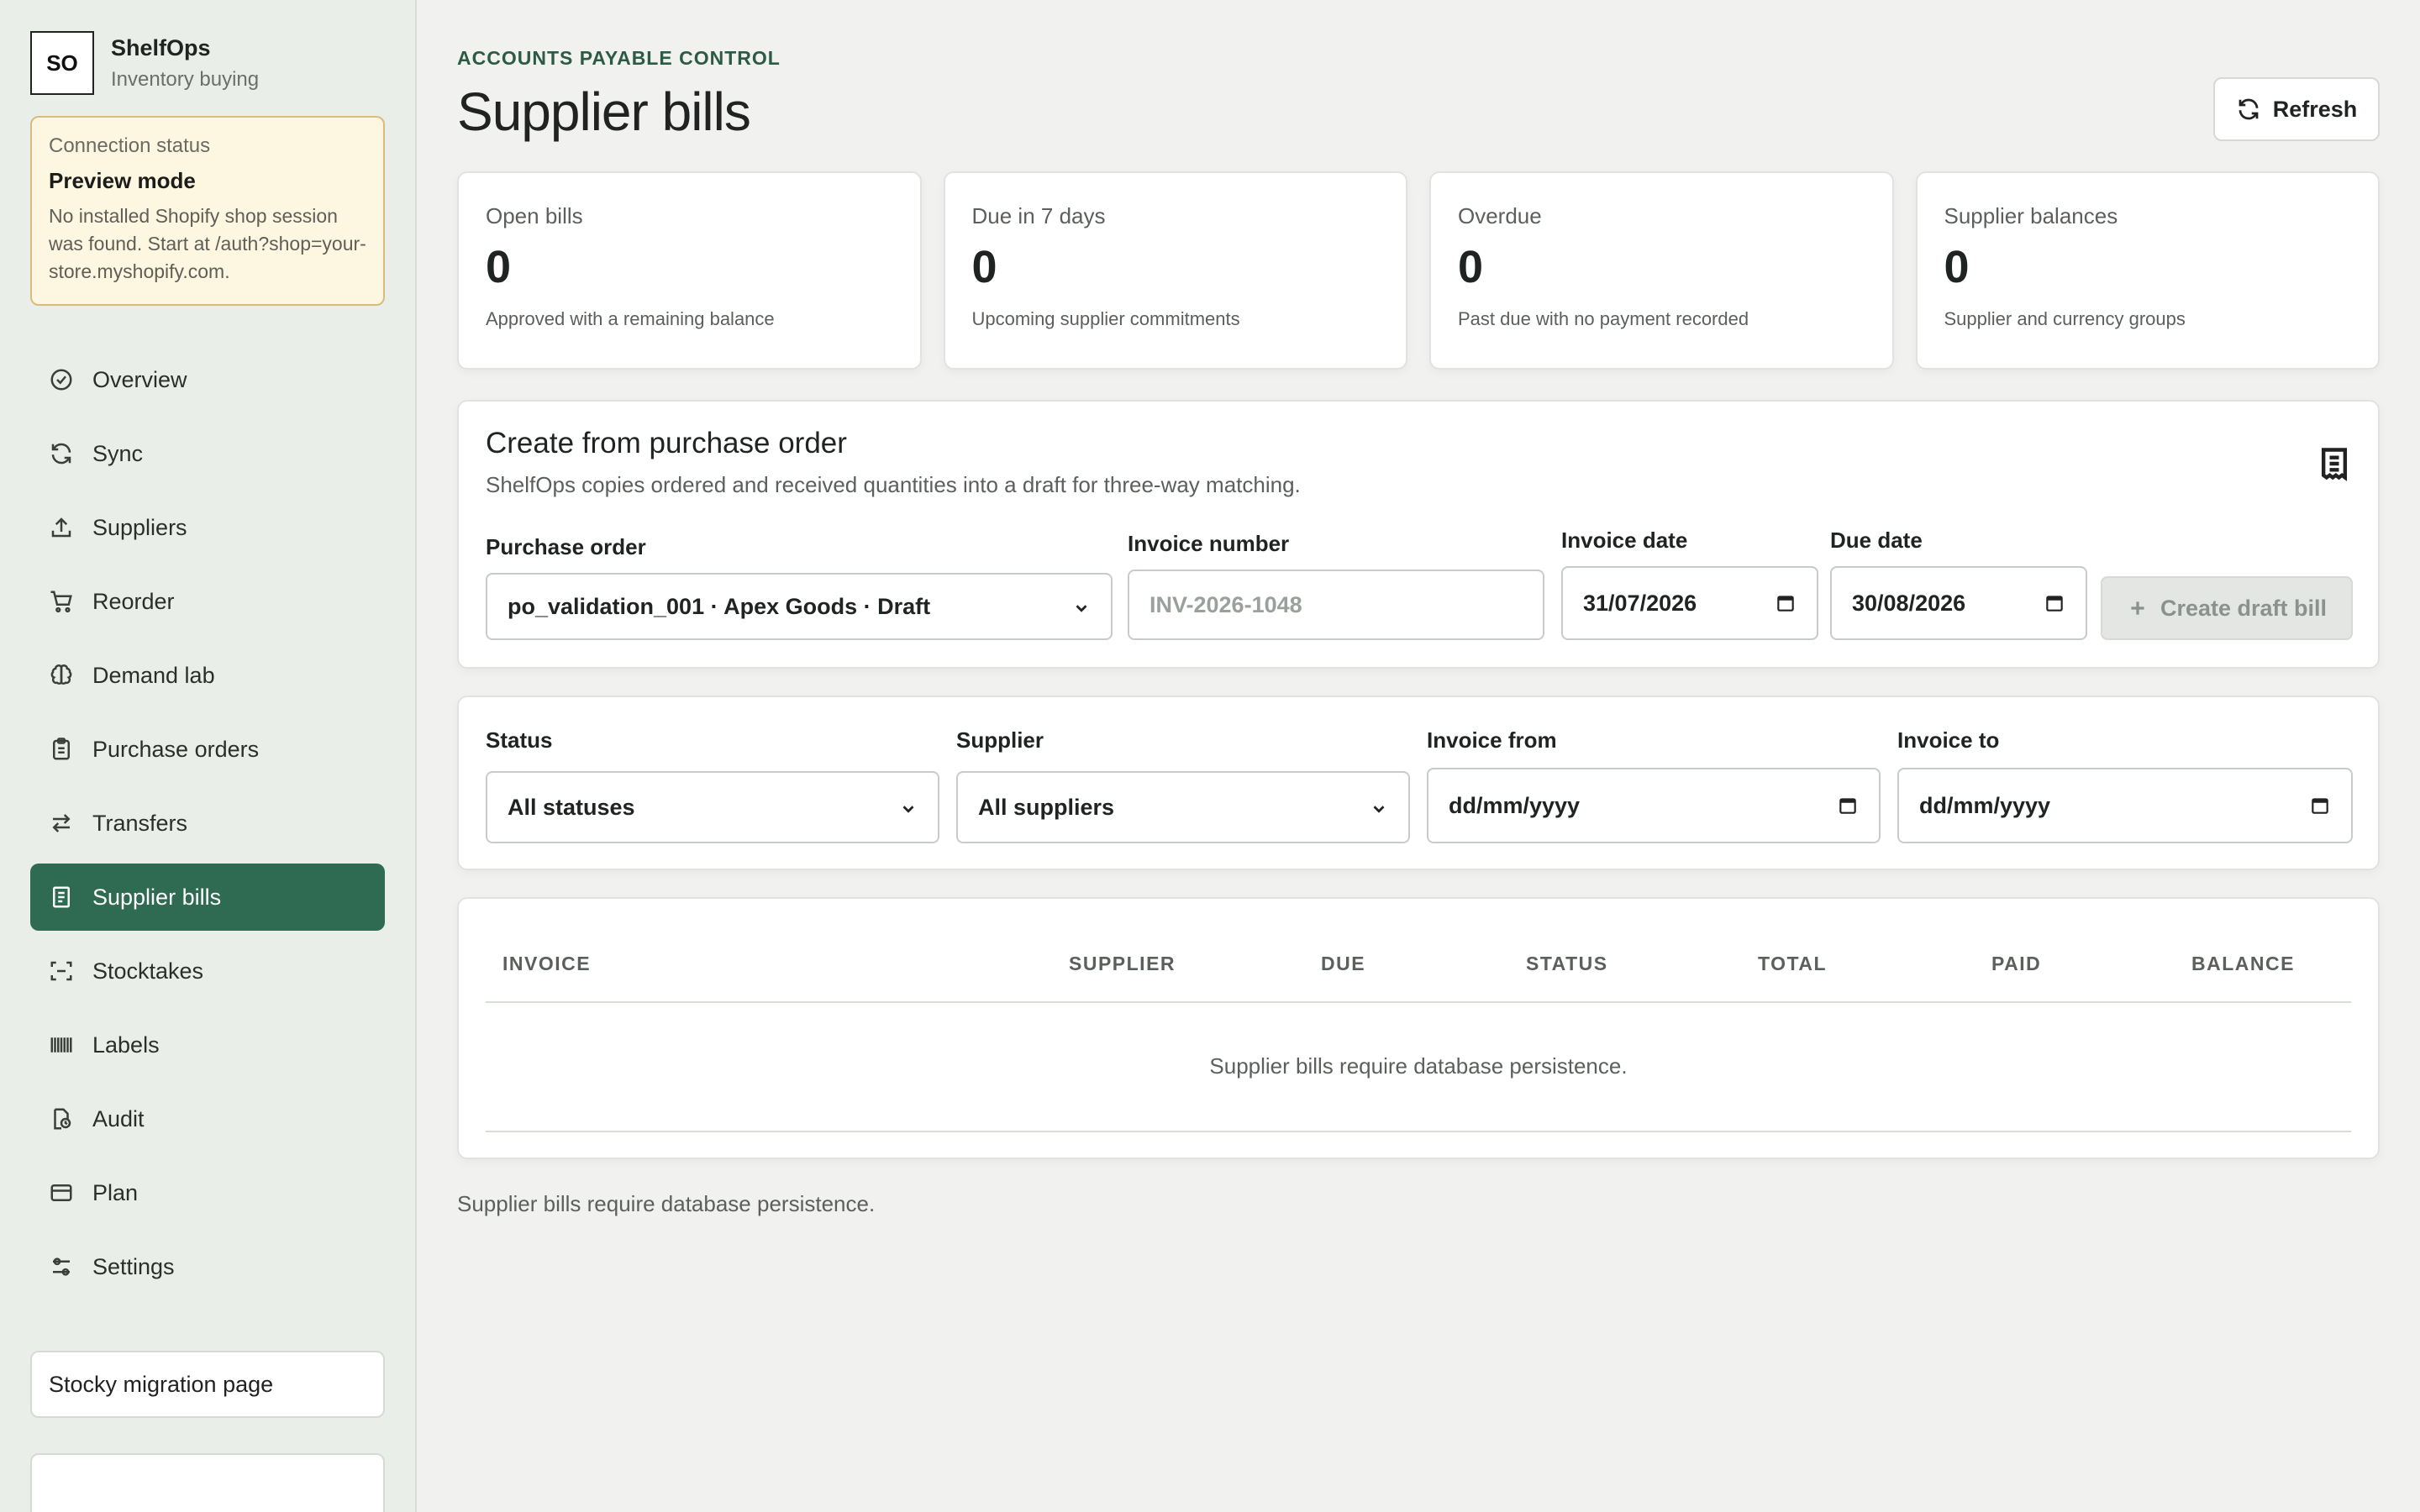 The width and height of the screenshot is (2420, 1512). I want to click on supplier-filter-select: All suppliers, so click(1183, 807).